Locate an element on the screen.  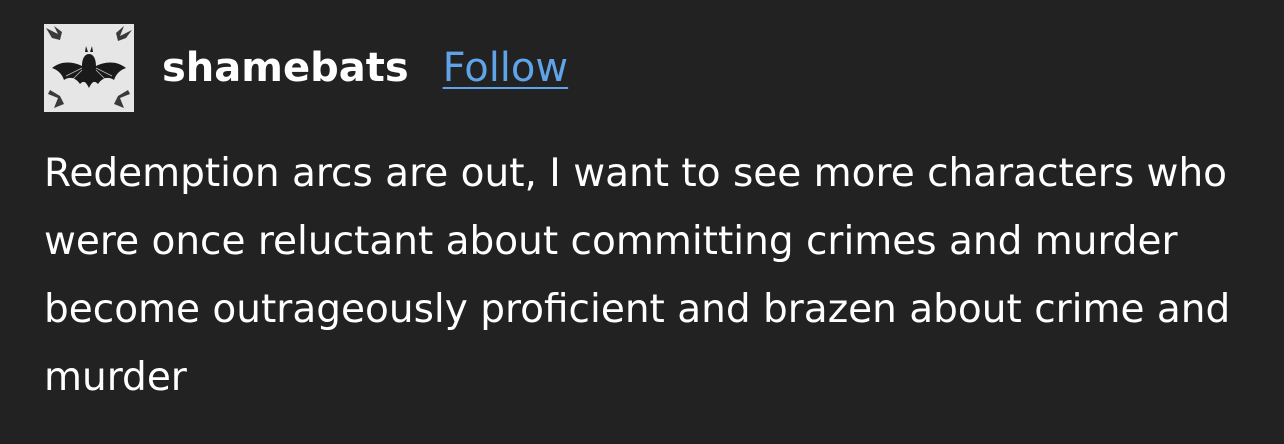
bat-avatar-icon is located at coordinates (89, 68).